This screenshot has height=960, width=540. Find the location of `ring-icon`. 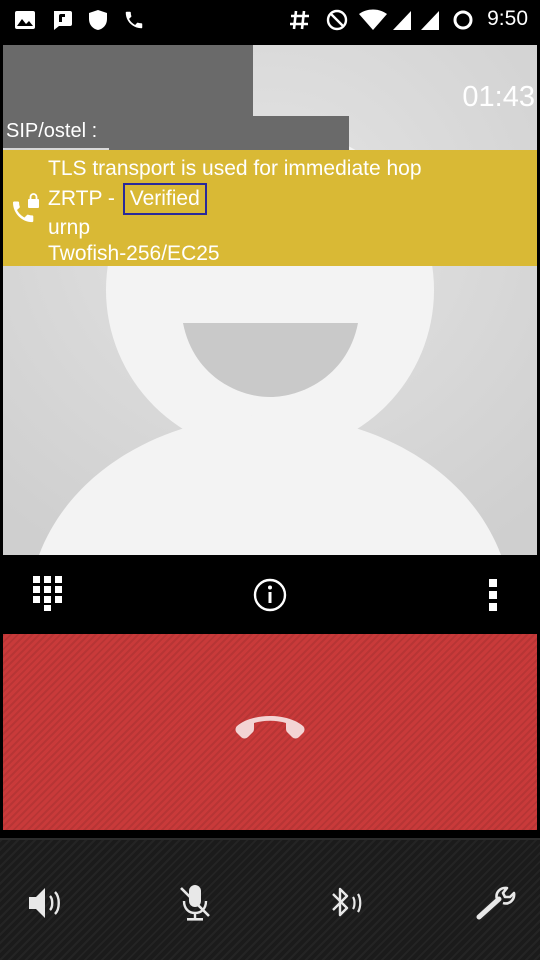

ring-icon is located at coordinates (463, 20).